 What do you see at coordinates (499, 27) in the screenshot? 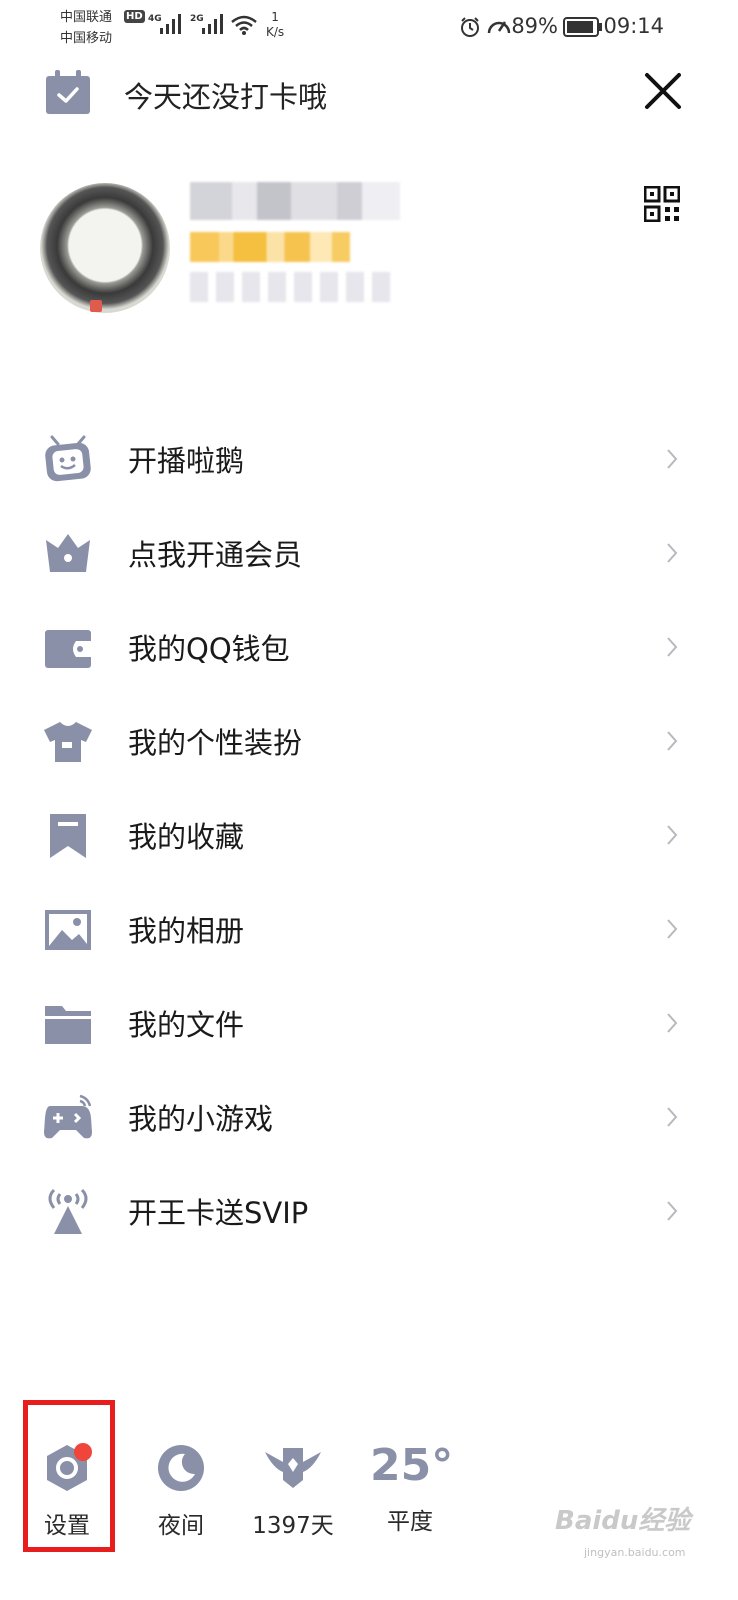
I see `speedometer-icon` at bounding box center [499, 27].